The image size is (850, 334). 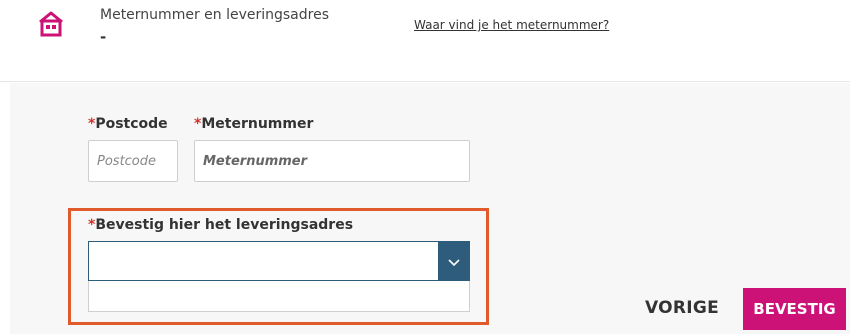 I want to click on previous-button: VORIGE, so click(x=682, y=308).